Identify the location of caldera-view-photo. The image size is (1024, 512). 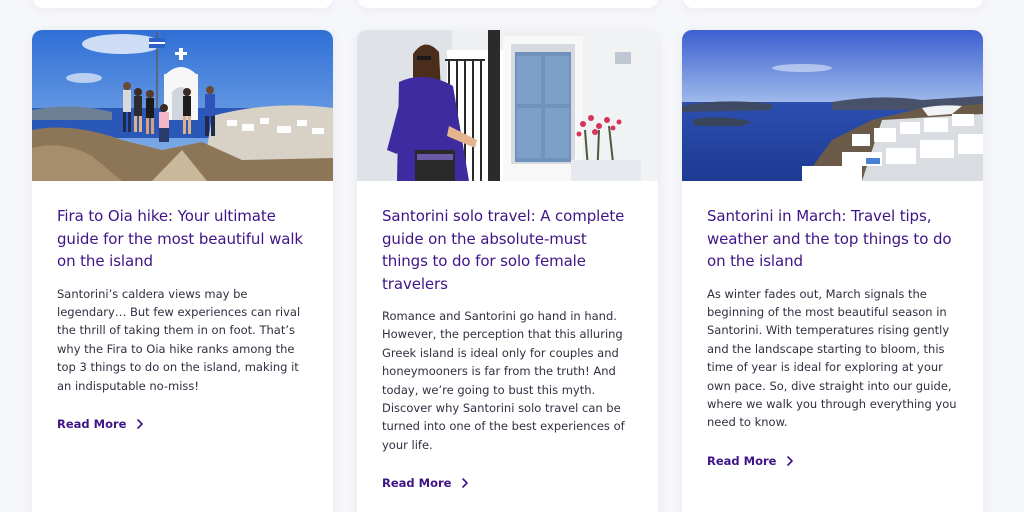
(832, 105).